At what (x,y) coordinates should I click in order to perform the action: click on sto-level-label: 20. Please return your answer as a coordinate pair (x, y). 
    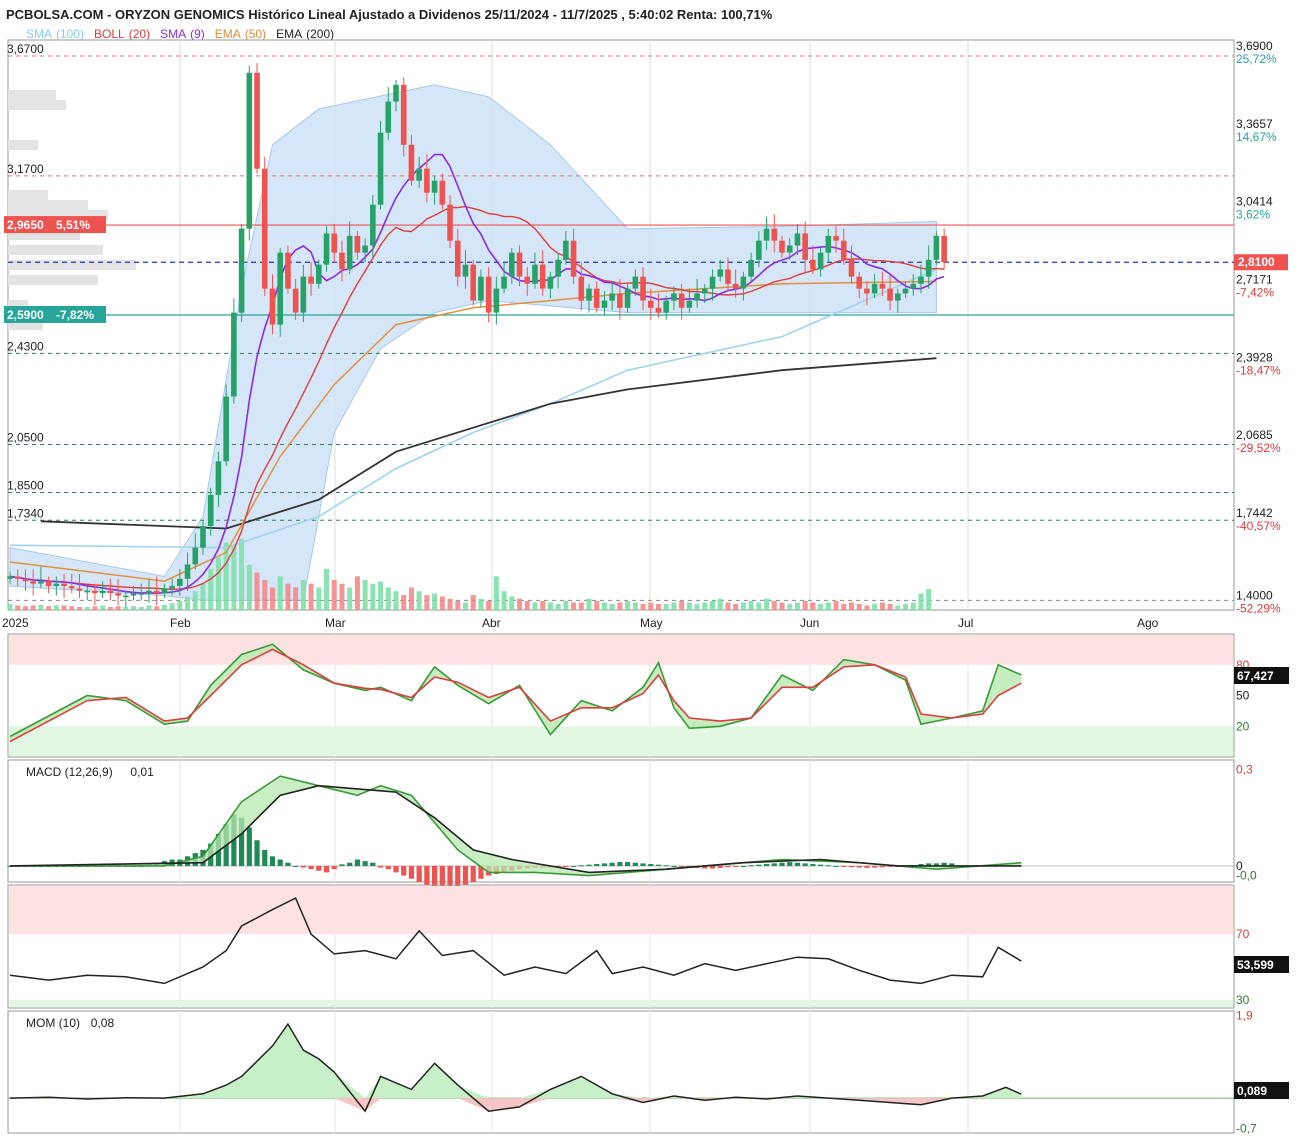
    Looking at the image, I should click on (1243, 726).